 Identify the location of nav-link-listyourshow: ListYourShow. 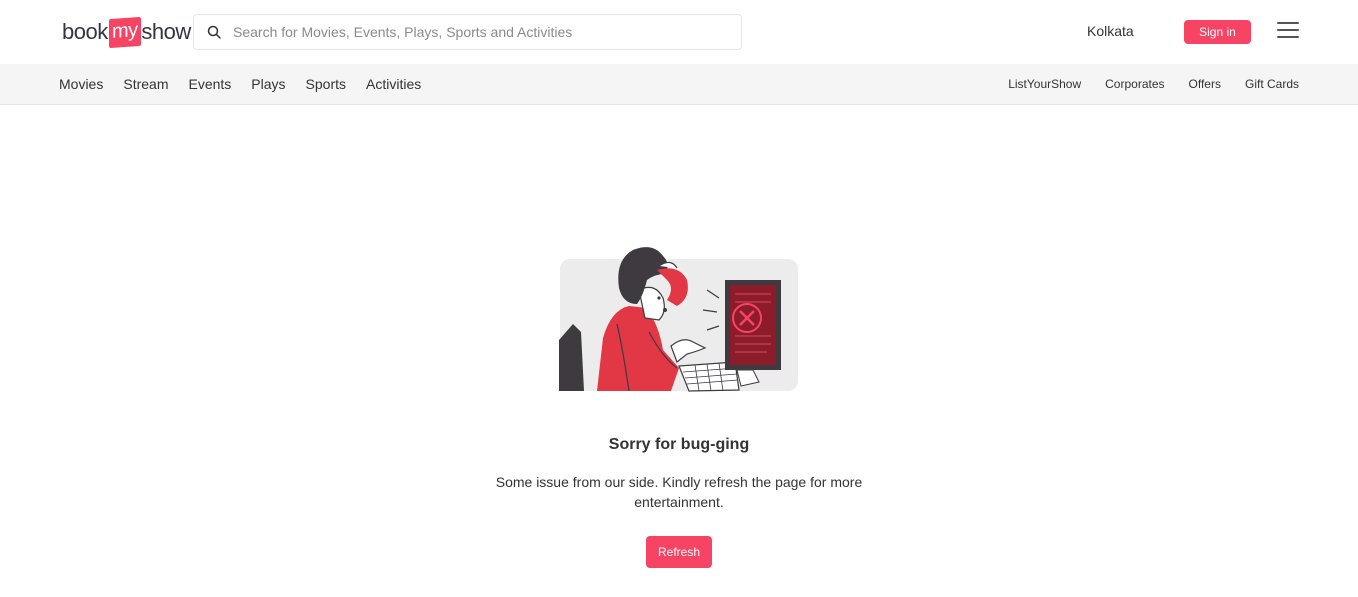
(1044, 84).